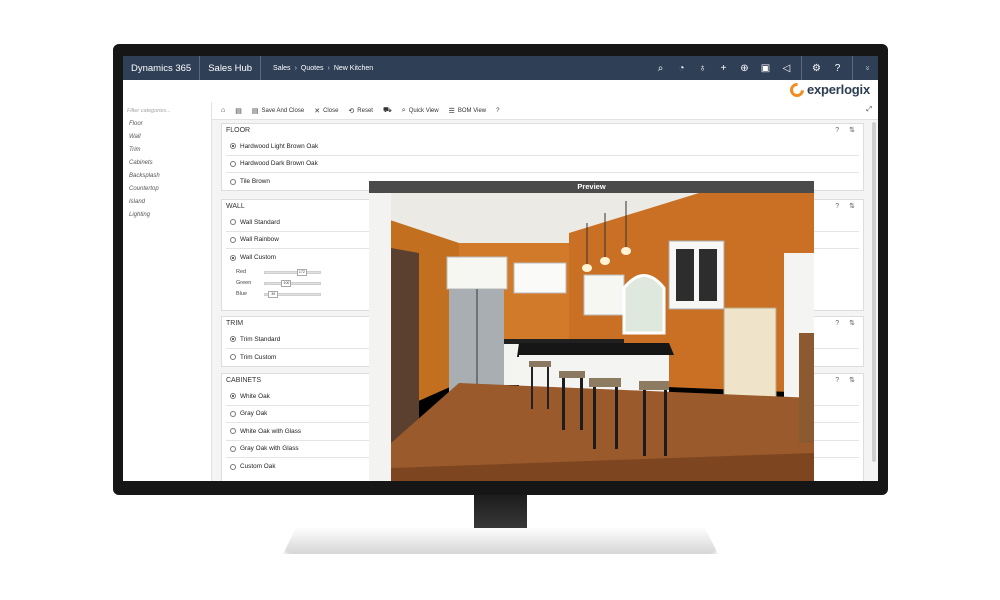 The width and height of the screenshot is (1000, 600). I want to click on home-button: ⌂, so click(223, 111).